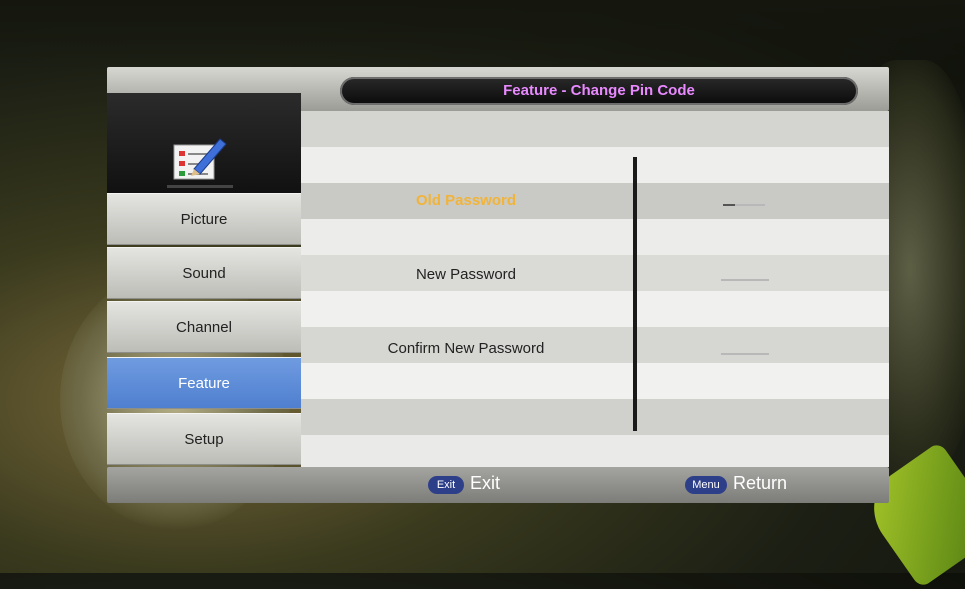  I want to click on sidebar-item-label: Setup, so click(204, 439).